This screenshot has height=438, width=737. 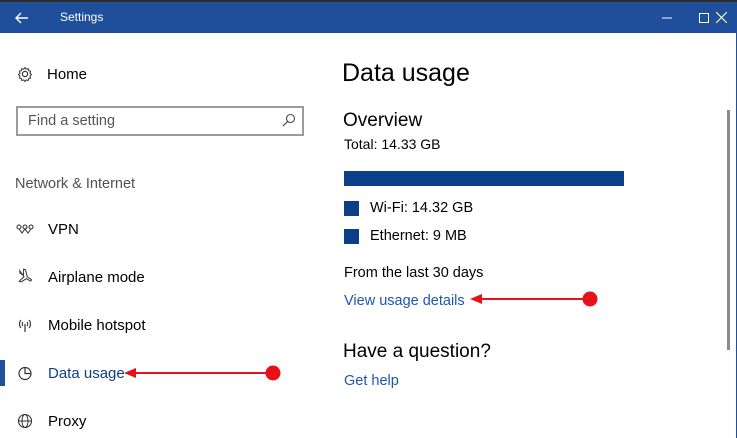 What do you see at coordinates (67, 421) in the screenshot?
I see `sidebar-item-label: Proxy` at bounding box center [67, 421].